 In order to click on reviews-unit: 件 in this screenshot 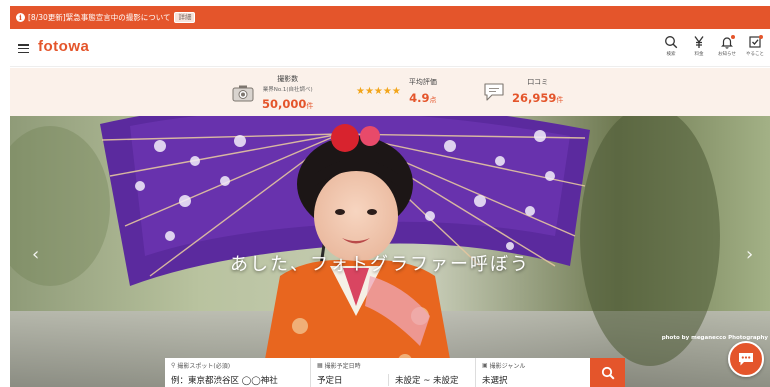, I will do `click(560, 100)`.